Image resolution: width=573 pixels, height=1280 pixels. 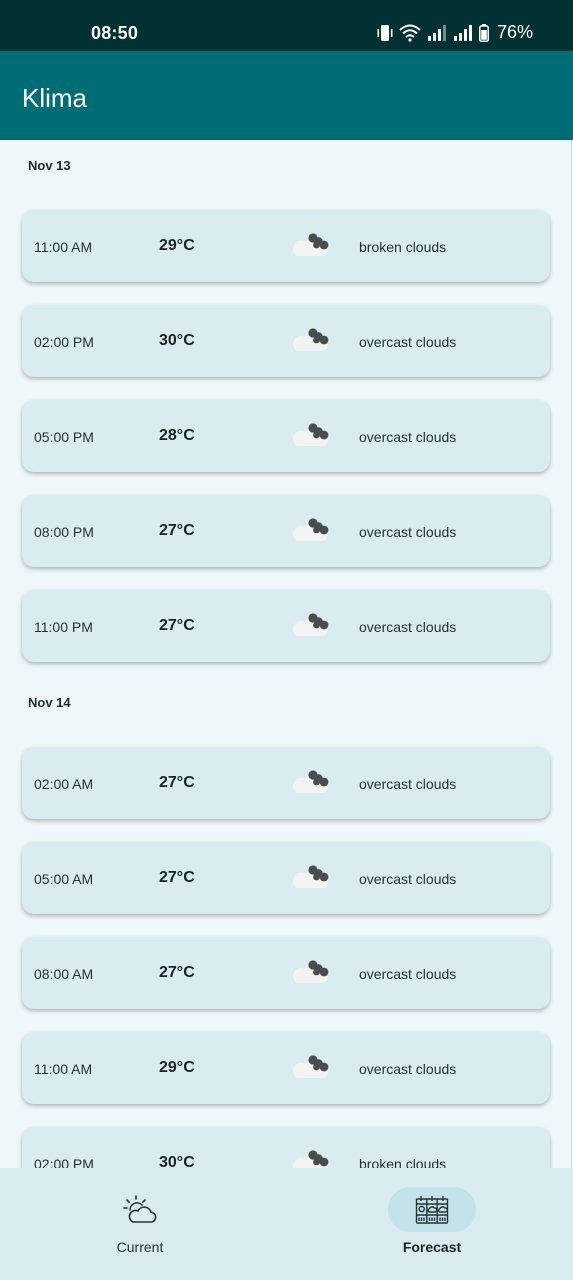 I want to click on cell-signal-2-icon, so click(x=462, y=32).